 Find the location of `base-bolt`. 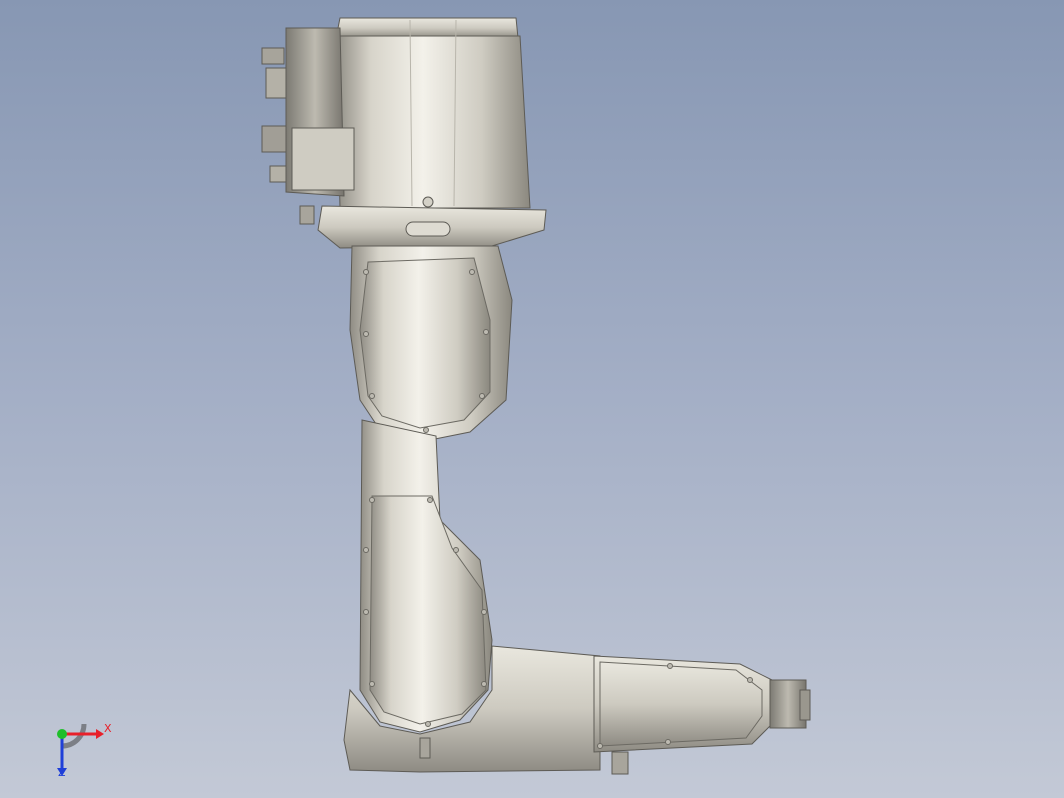

base-bolt is located at coordinates (428, 202).